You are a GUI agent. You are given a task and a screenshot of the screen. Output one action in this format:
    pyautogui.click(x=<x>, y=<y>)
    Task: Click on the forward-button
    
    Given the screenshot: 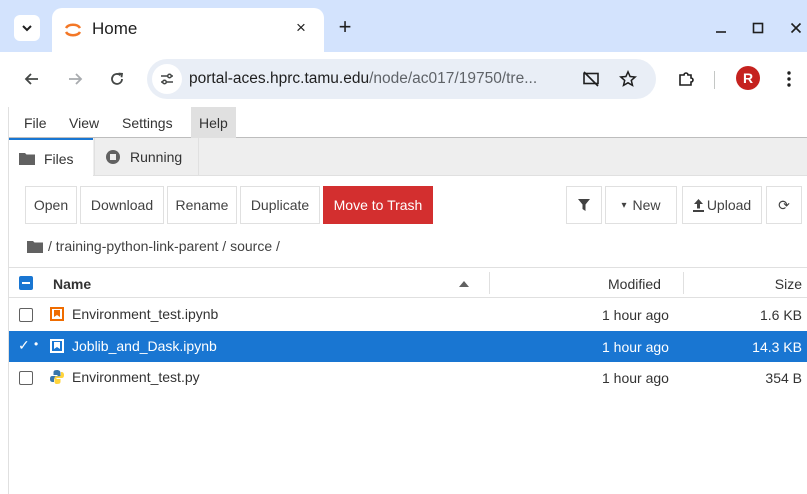 What is the action you would take?
    pyautogui.click(x=75, y=79)
    